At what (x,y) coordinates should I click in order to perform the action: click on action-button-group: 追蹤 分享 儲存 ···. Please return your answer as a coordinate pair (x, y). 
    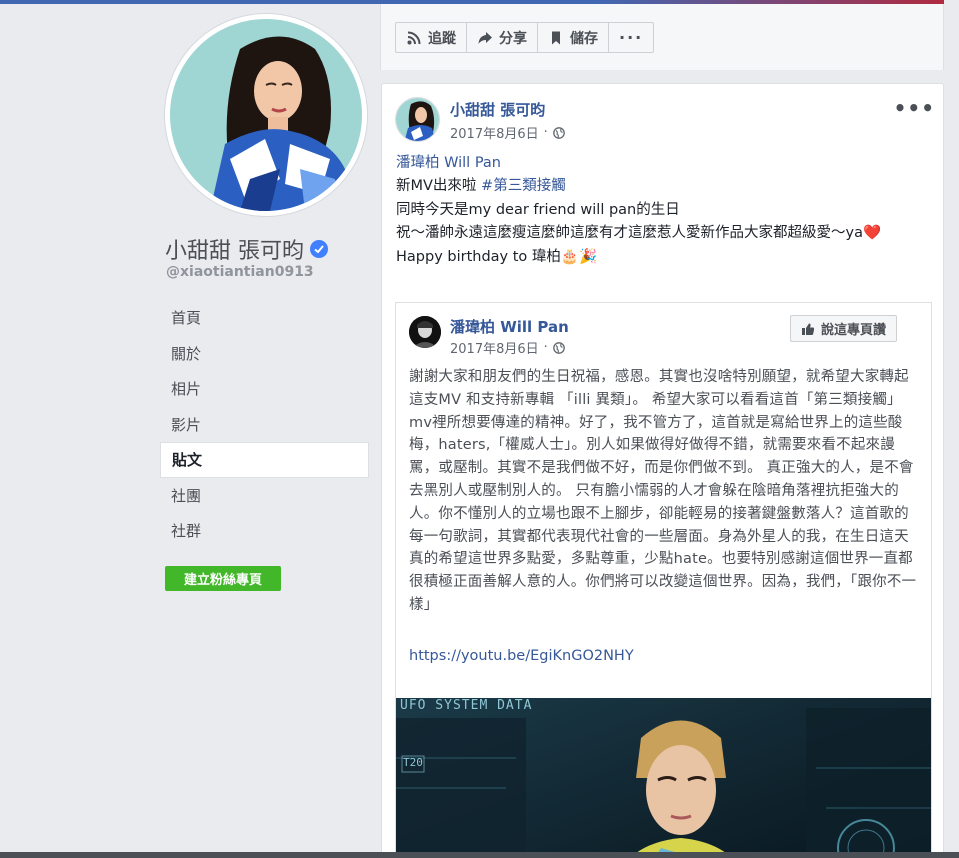
    Looking at the image, I should click on (525, 37).